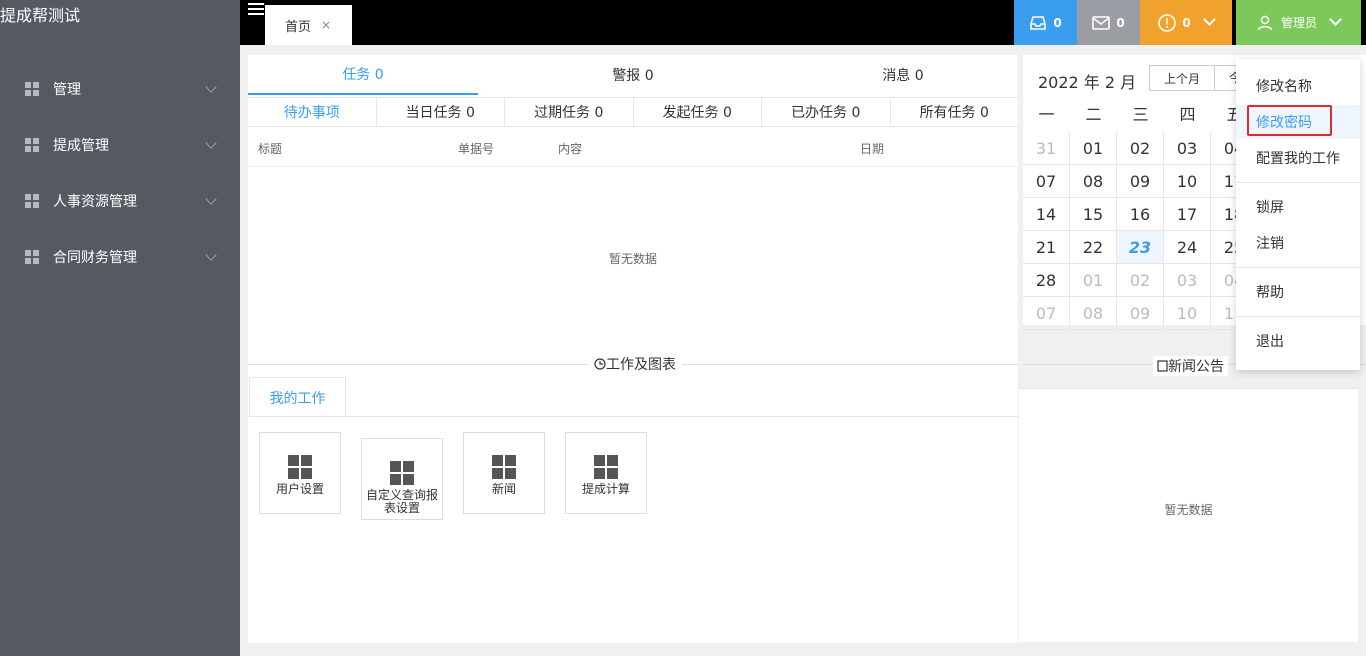 This screenshot has width=1366, height=656. What do you see at coordinates (1187, 214) in the screenshot?
I see `calendar-day: 17` at bounding box center [1187, 214].